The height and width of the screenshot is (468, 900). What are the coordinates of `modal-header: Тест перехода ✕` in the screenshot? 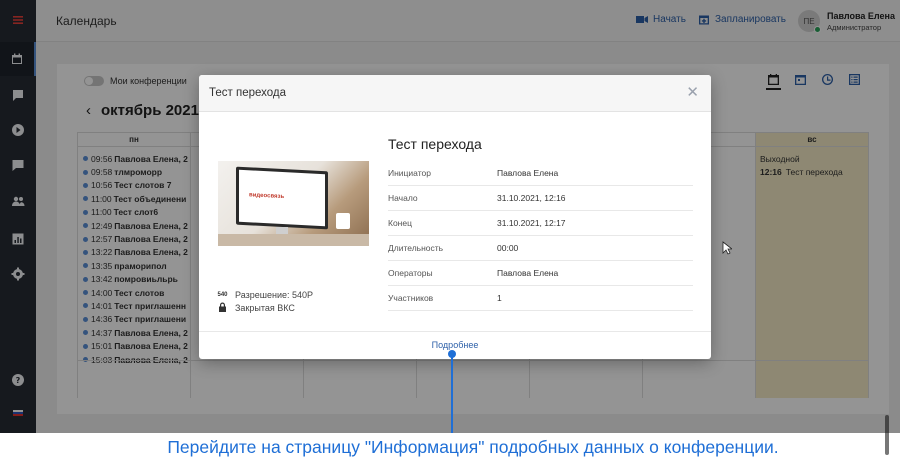 It's located at (455, 93).